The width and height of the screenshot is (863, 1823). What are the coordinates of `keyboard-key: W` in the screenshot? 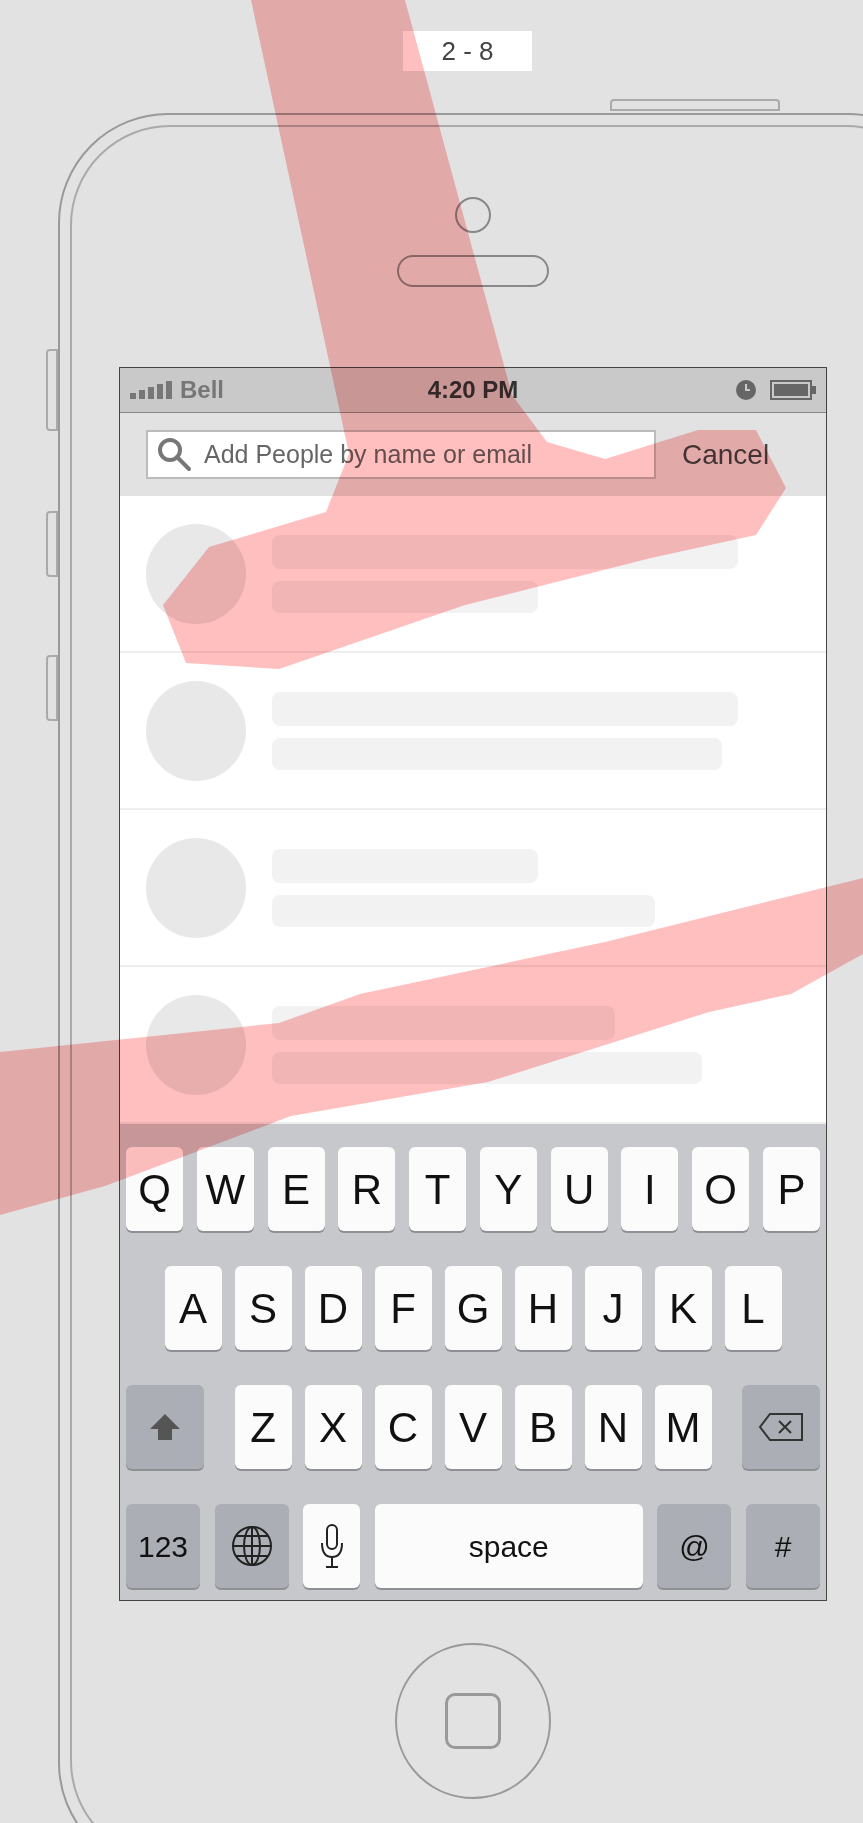 It's located at (225, 1189).